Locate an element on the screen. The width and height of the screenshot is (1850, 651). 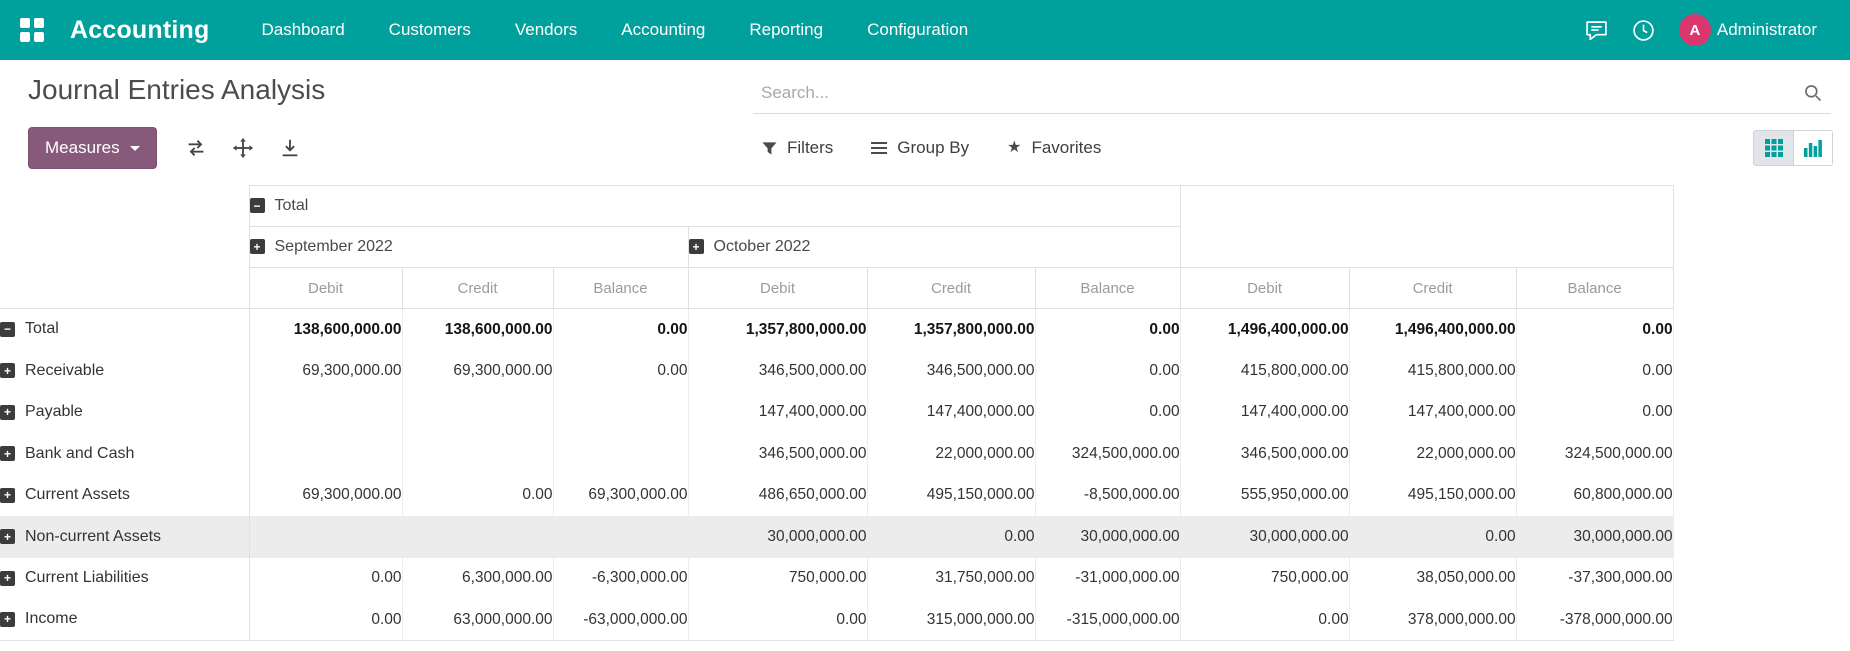
pivot-cell: -6,300,000.00 is located at coordinates (620, 578).